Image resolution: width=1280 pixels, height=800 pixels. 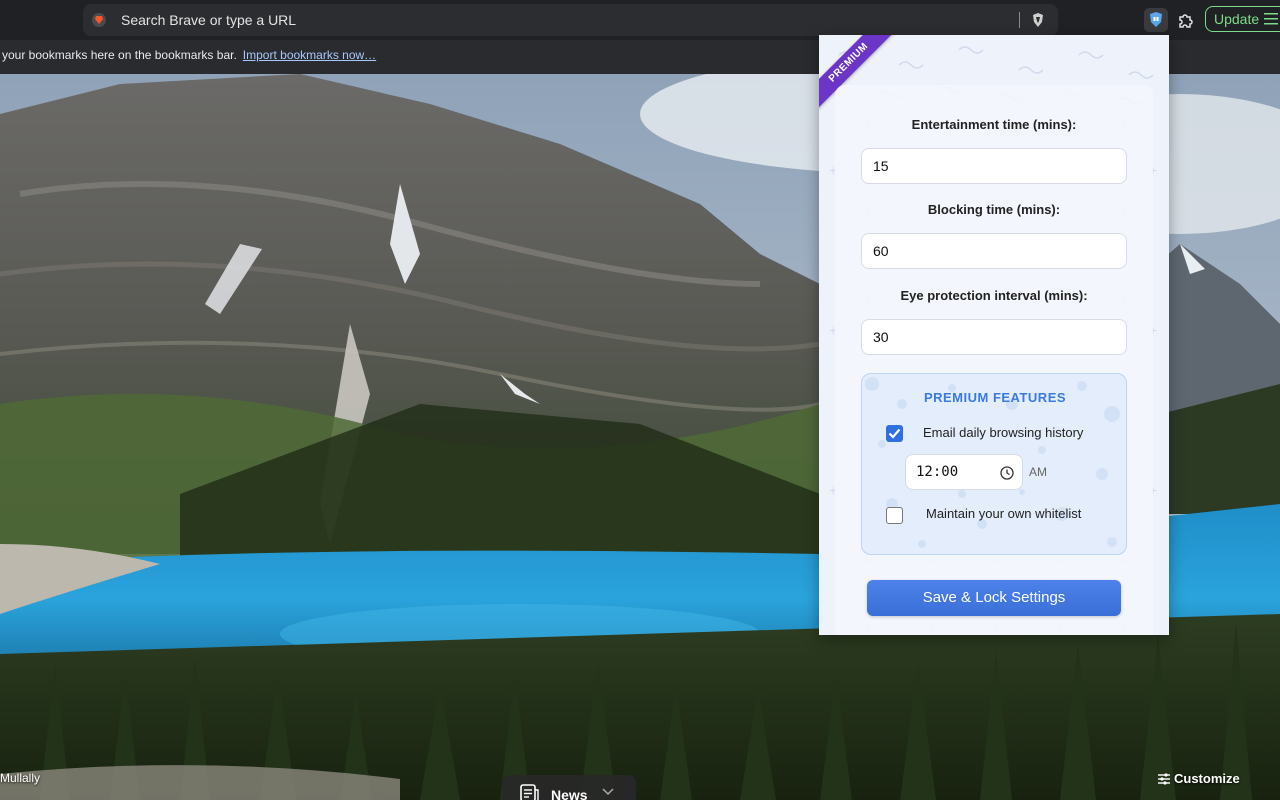 I want to click on eye-protection-interval-label: Eye protection interval (mins):, so click(x=994, y=295).